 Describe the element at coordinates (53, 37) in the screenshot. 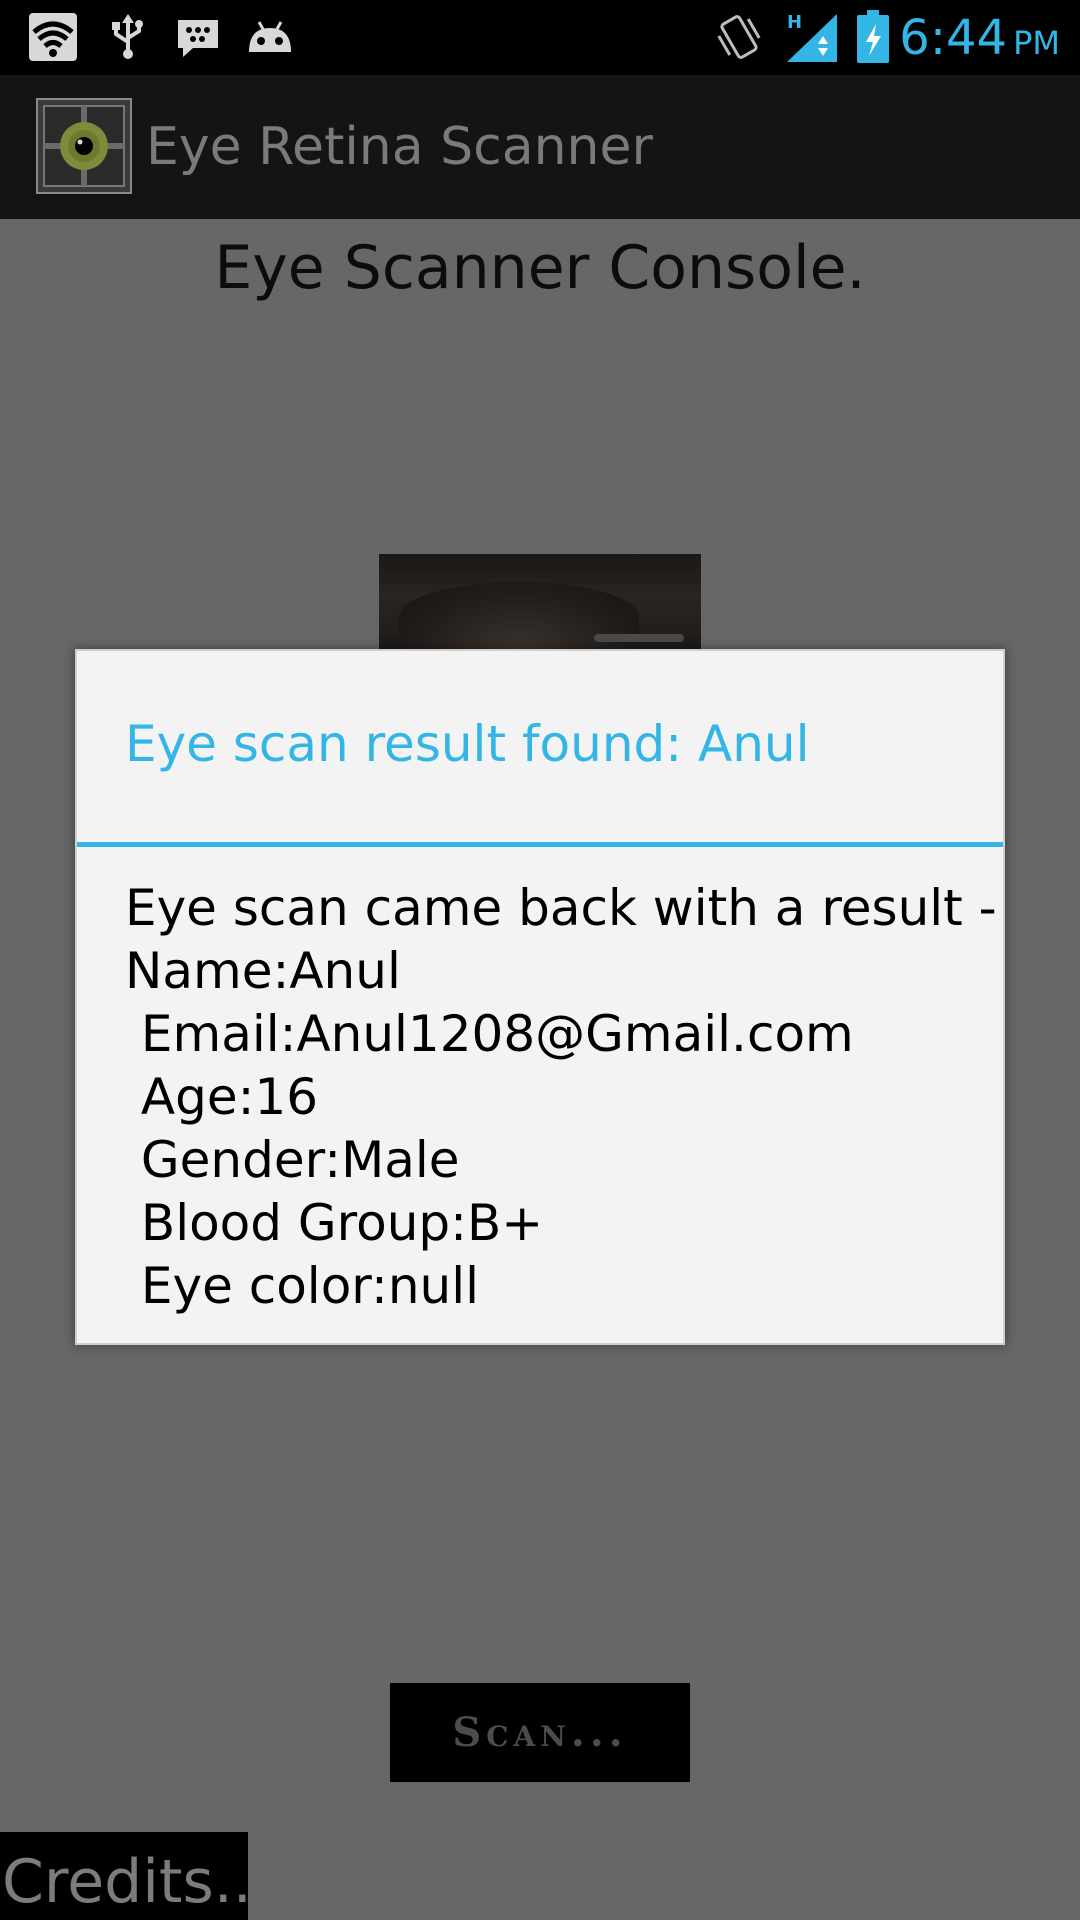

I see `wifi-icon` at that location.